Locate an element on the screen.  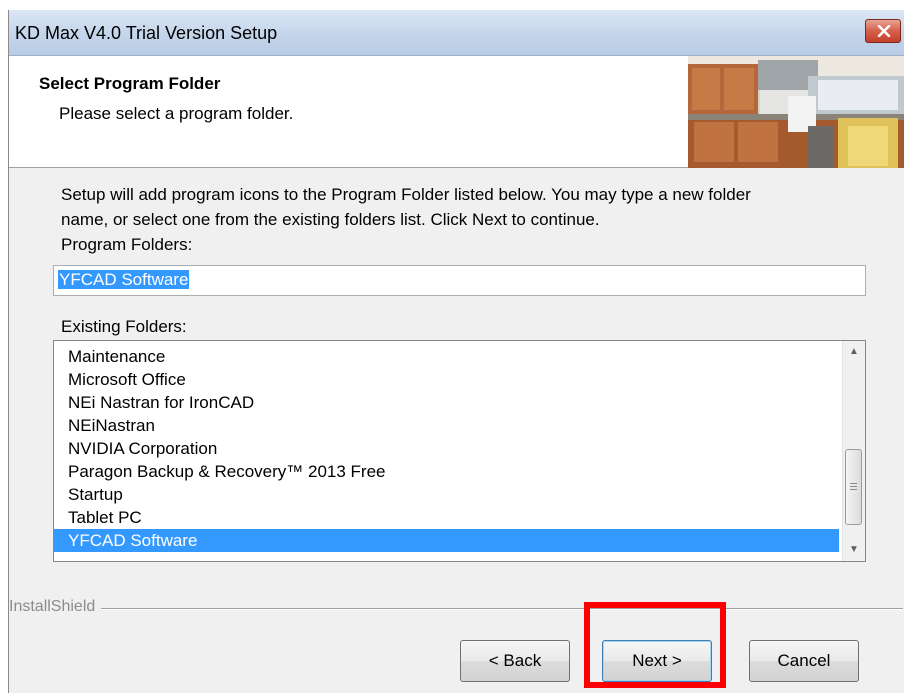
program-folders-label: Program Folders: is located at coordinates (127, 244).